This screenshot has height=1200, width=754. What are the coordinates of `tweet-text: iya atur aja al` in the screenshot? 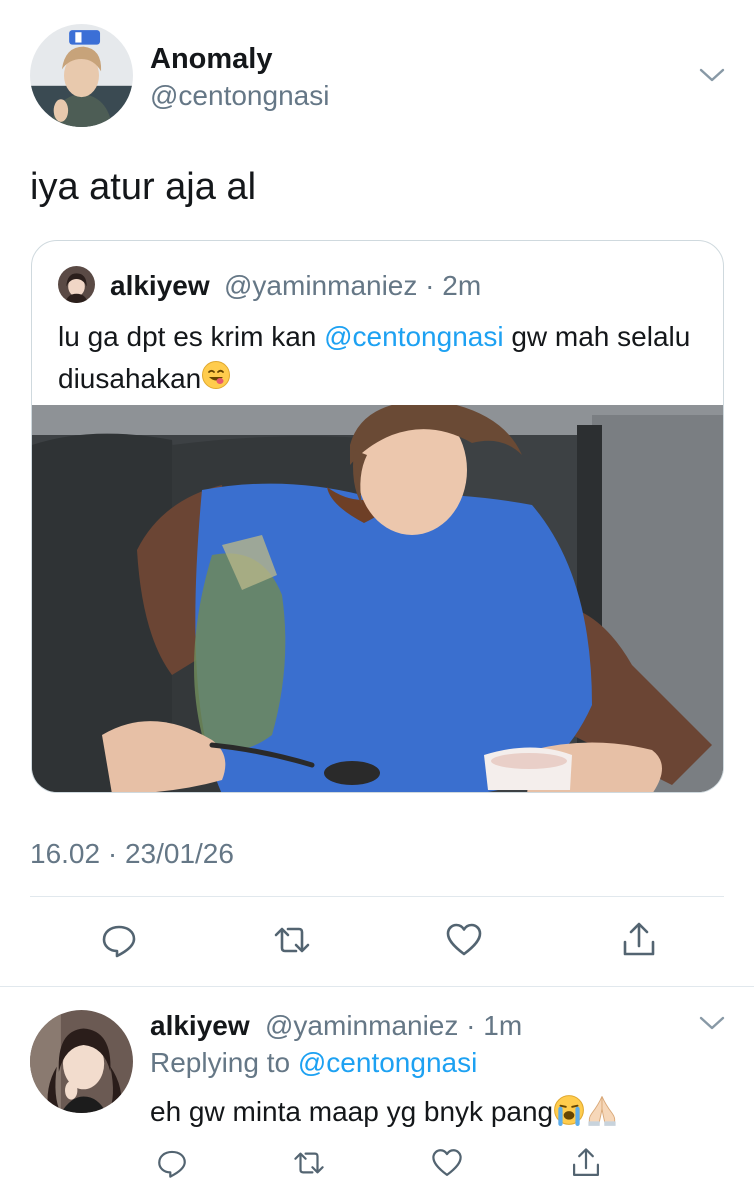 It's located at (143, 187).